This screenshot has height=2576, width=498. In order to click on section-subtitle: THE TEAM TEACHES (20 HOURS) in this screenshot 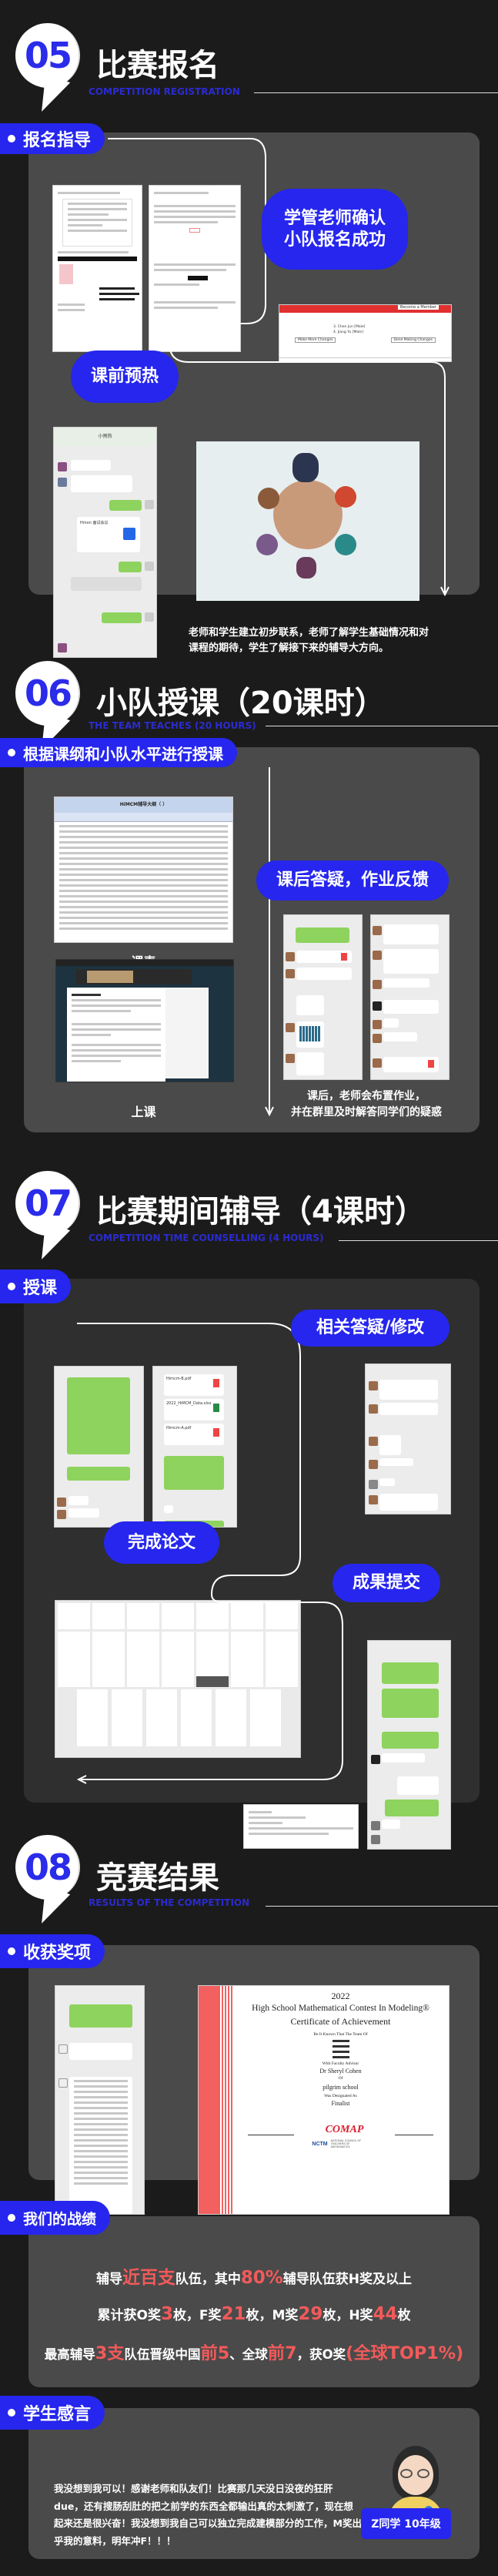, I will do `click(172, 725)`.